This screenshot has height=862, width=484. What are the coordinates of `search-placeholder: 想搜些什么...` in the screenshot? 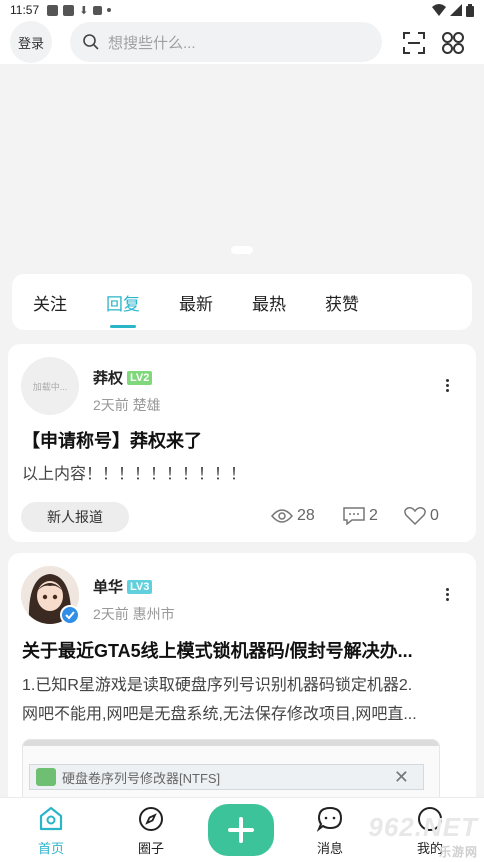 It's located at (152, 43).